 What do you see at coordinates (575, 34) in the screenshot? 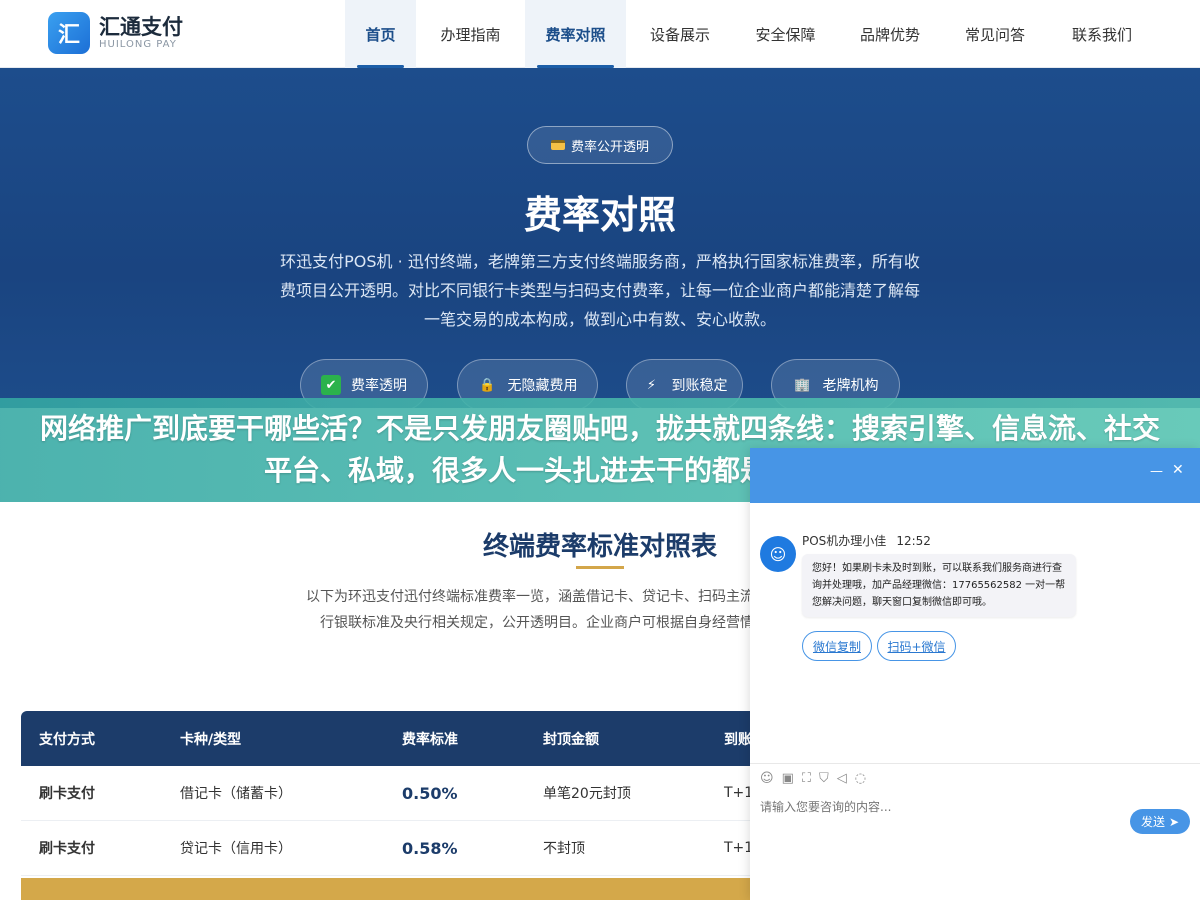
I see `nav-rates: 费率对照` at bounding box center [575, 34].